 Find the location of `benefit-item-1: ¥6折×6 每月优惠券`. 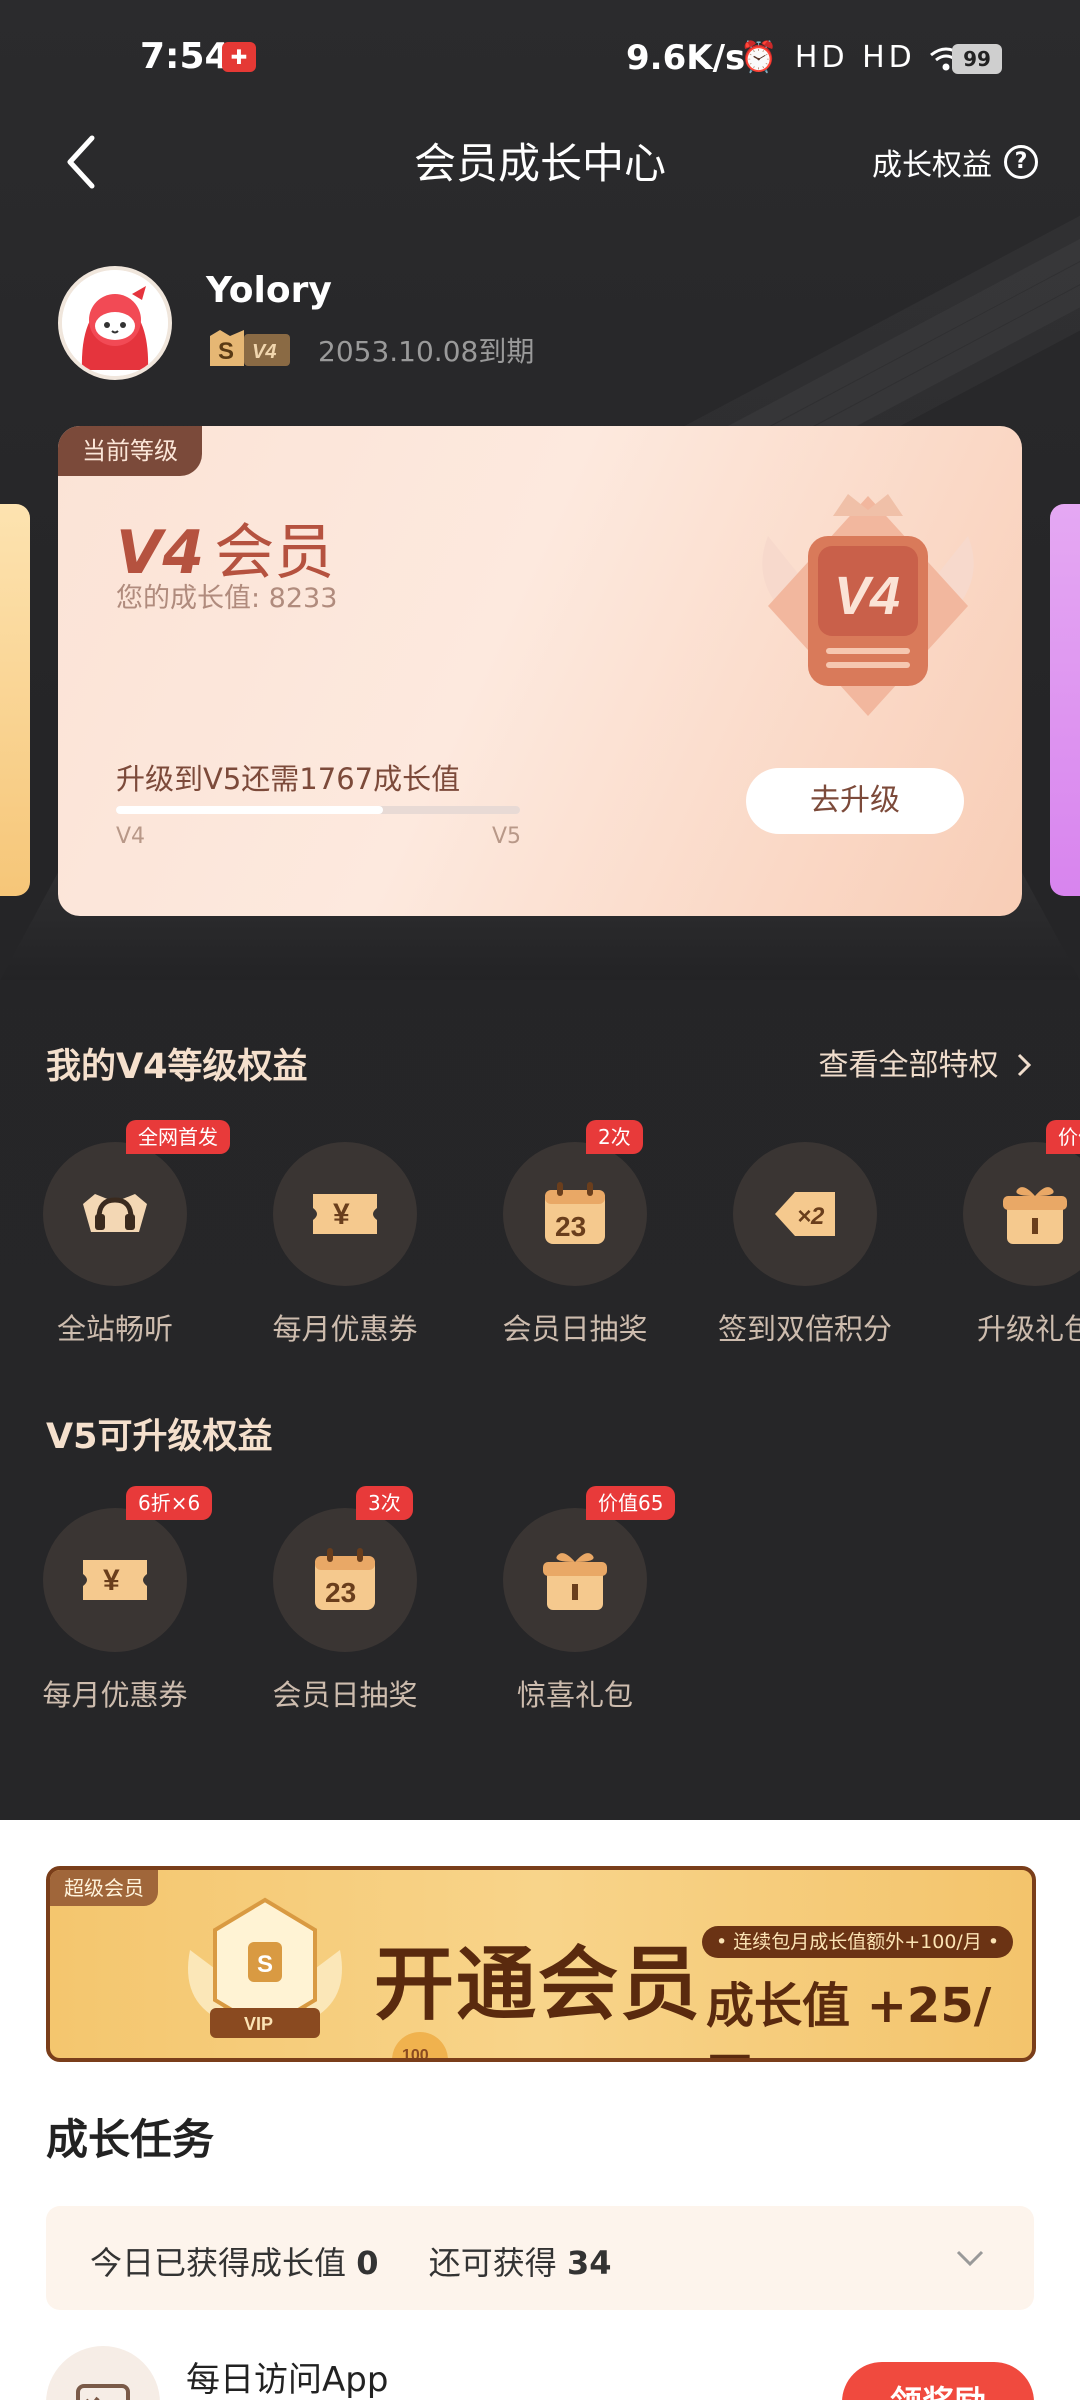

benefit-item-1: ¥6折×6 每月优惠券 is located at coordinates (116, 1600).